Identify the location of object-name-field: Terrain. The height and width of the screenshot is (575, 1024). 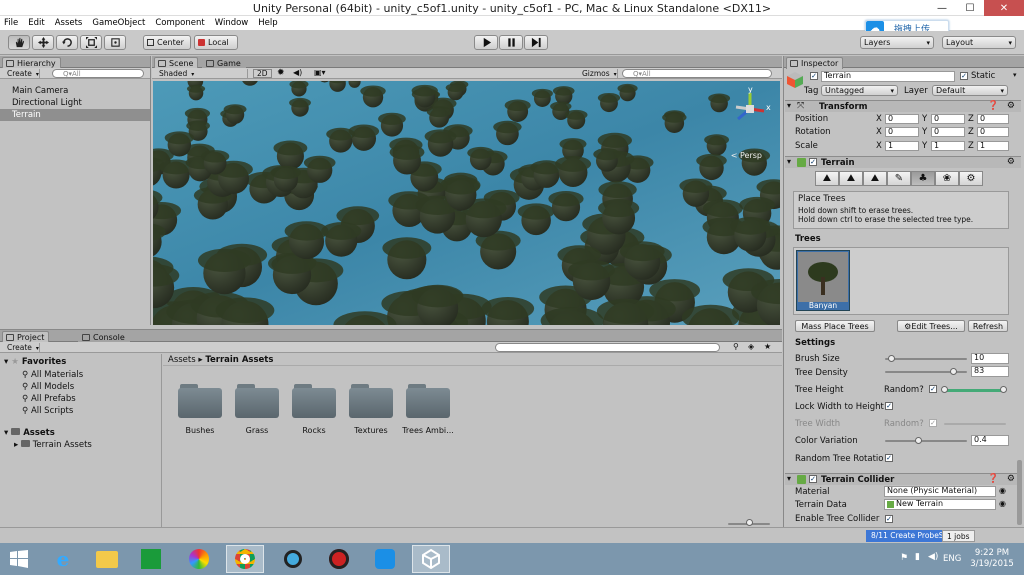
(888, 76).